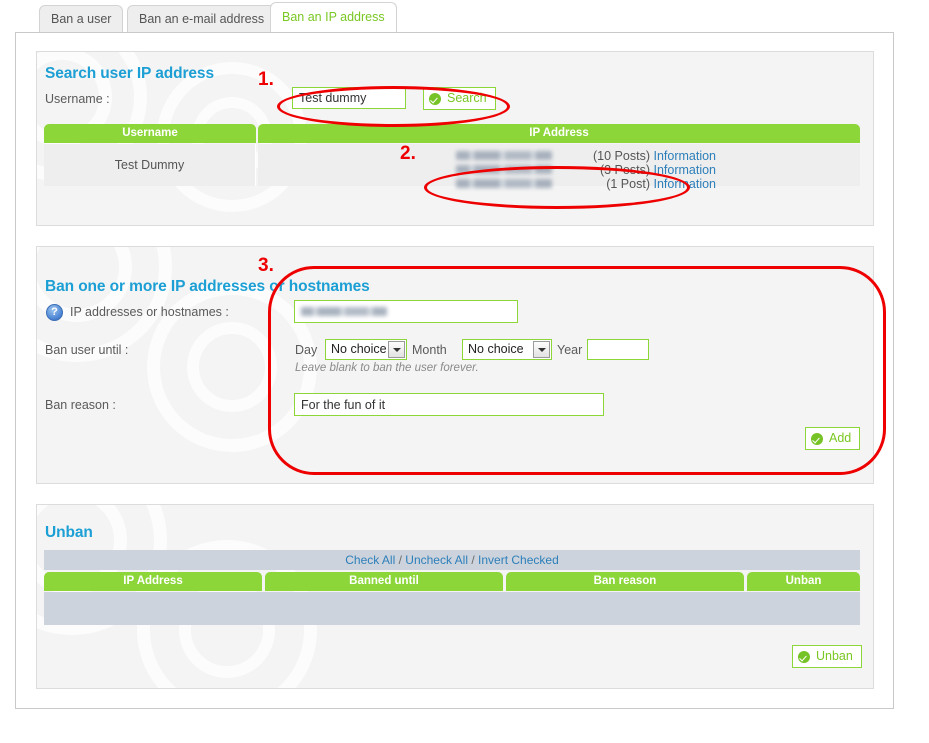 The image size is (929, 743). What do you see at coordinates (384, 581) in the screenshot?
I see `table-header-banned-until: Banned until` at bounding box center [384, 581].